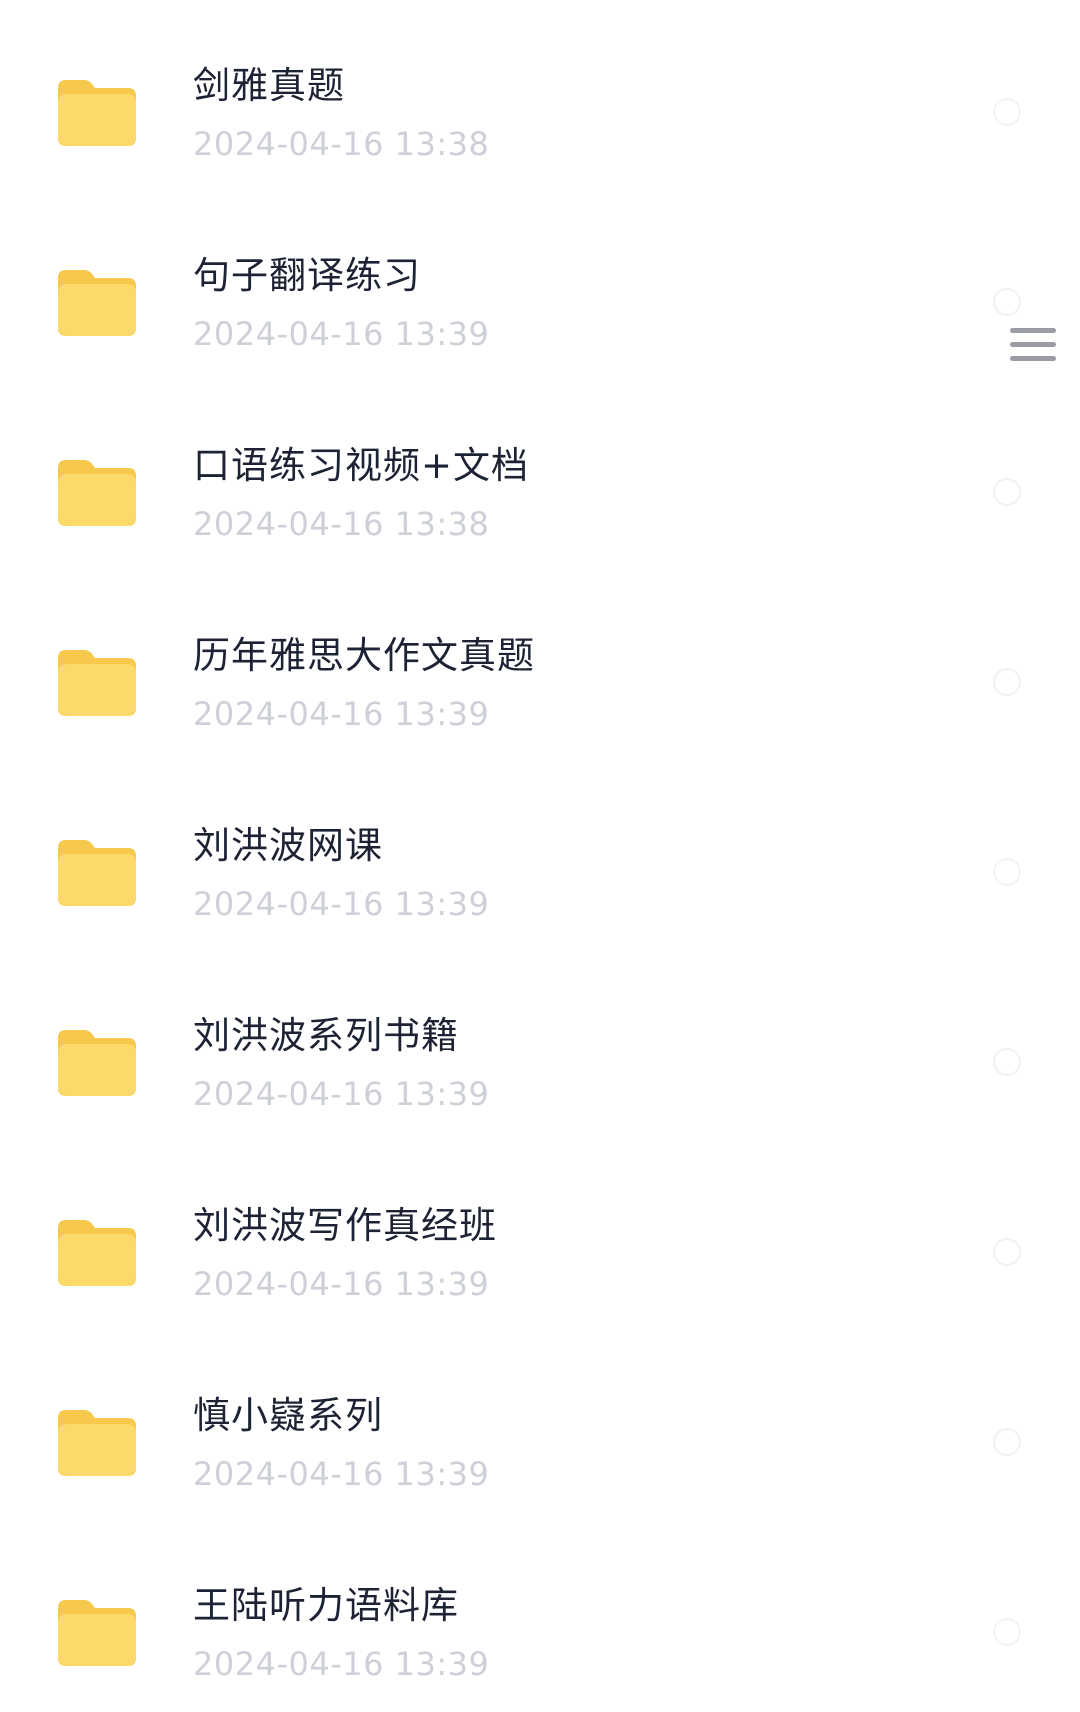 The height and width of the screenshot is (1712, 1080). Describe the element at coordinates (307, 275) in the screenshot. I see `file-name: 句子翻译练习` at that location.